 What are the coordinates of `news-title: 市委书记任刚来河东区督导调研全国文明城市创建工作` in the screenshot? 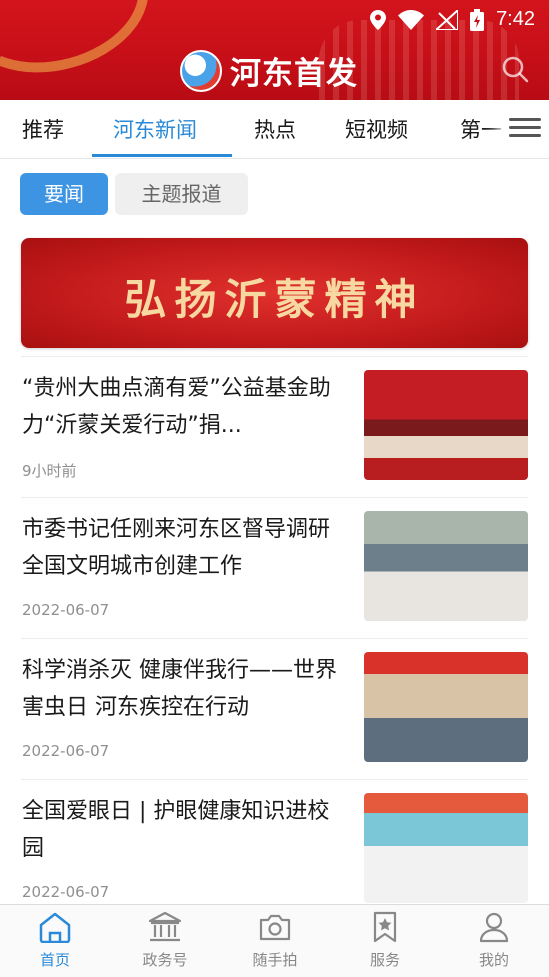 It's located at (176, 548).